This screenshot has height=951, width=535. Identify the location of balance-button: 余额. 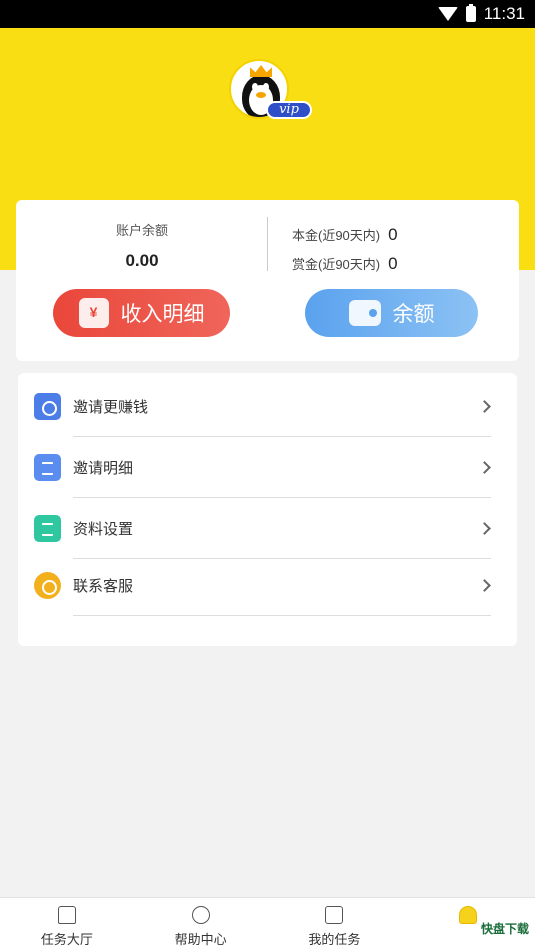
(391, 313).